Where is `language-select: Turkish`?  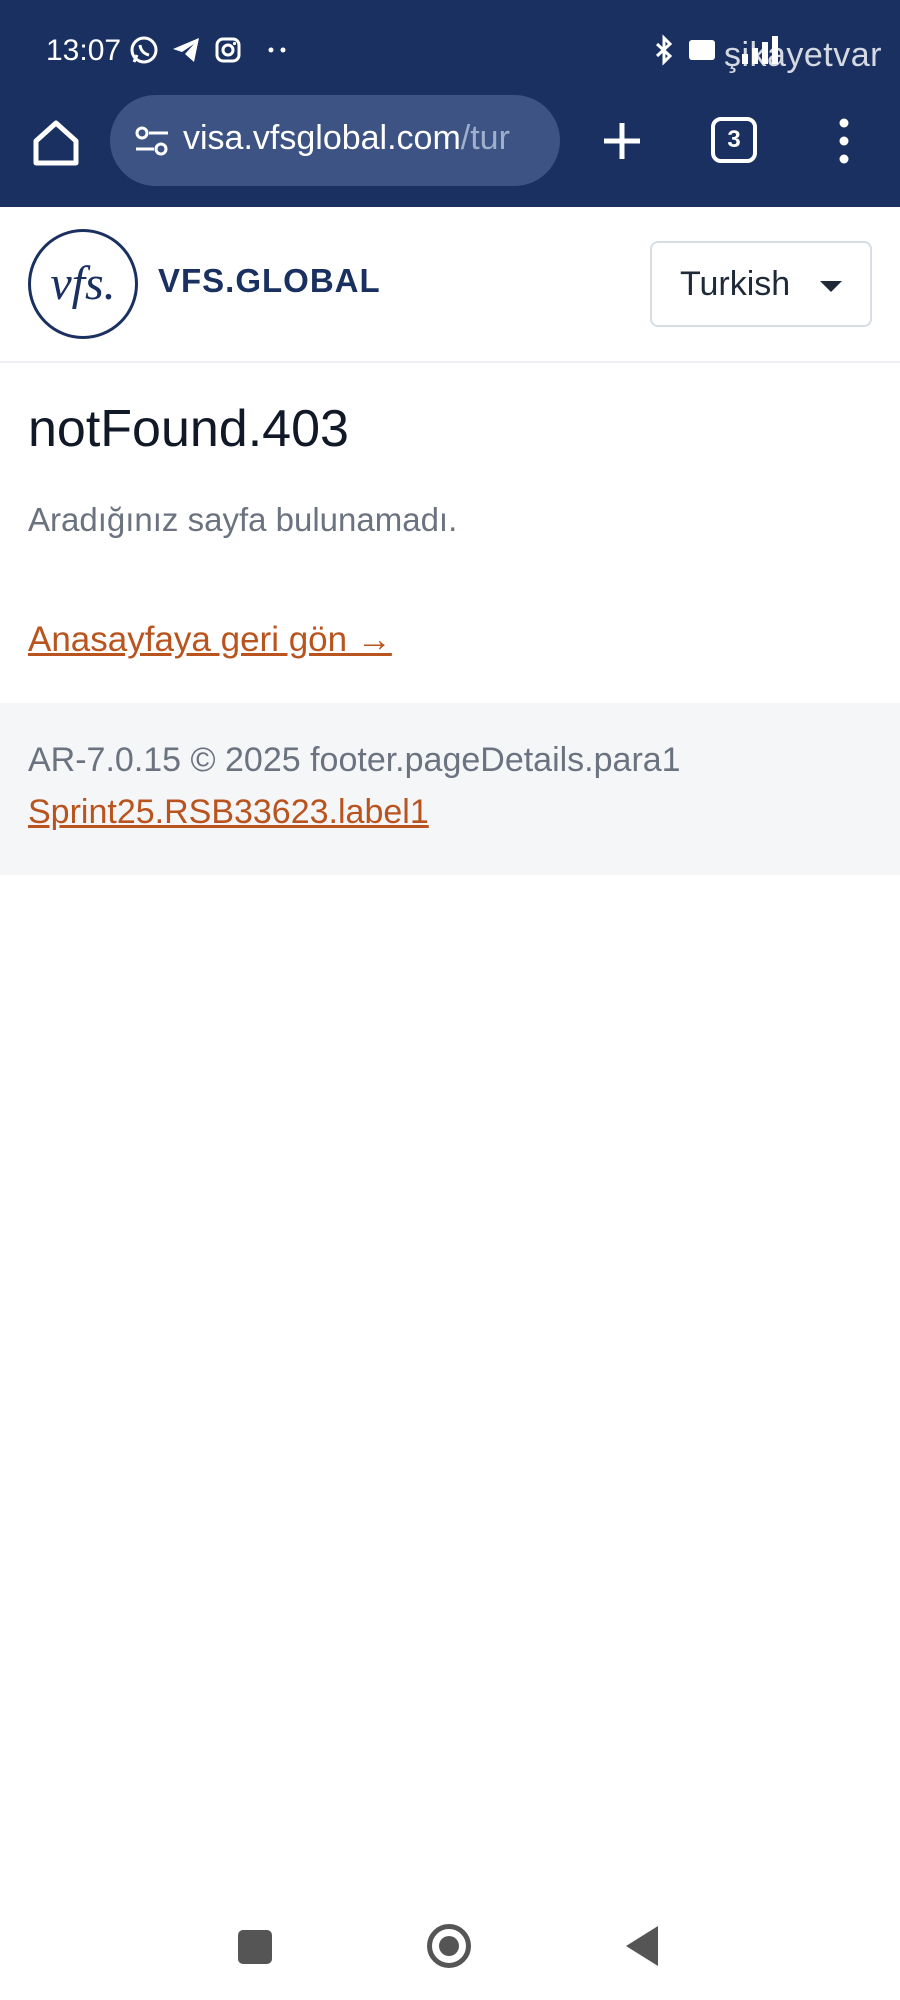
language-select: Turkish is located at coordinates (761, 284).